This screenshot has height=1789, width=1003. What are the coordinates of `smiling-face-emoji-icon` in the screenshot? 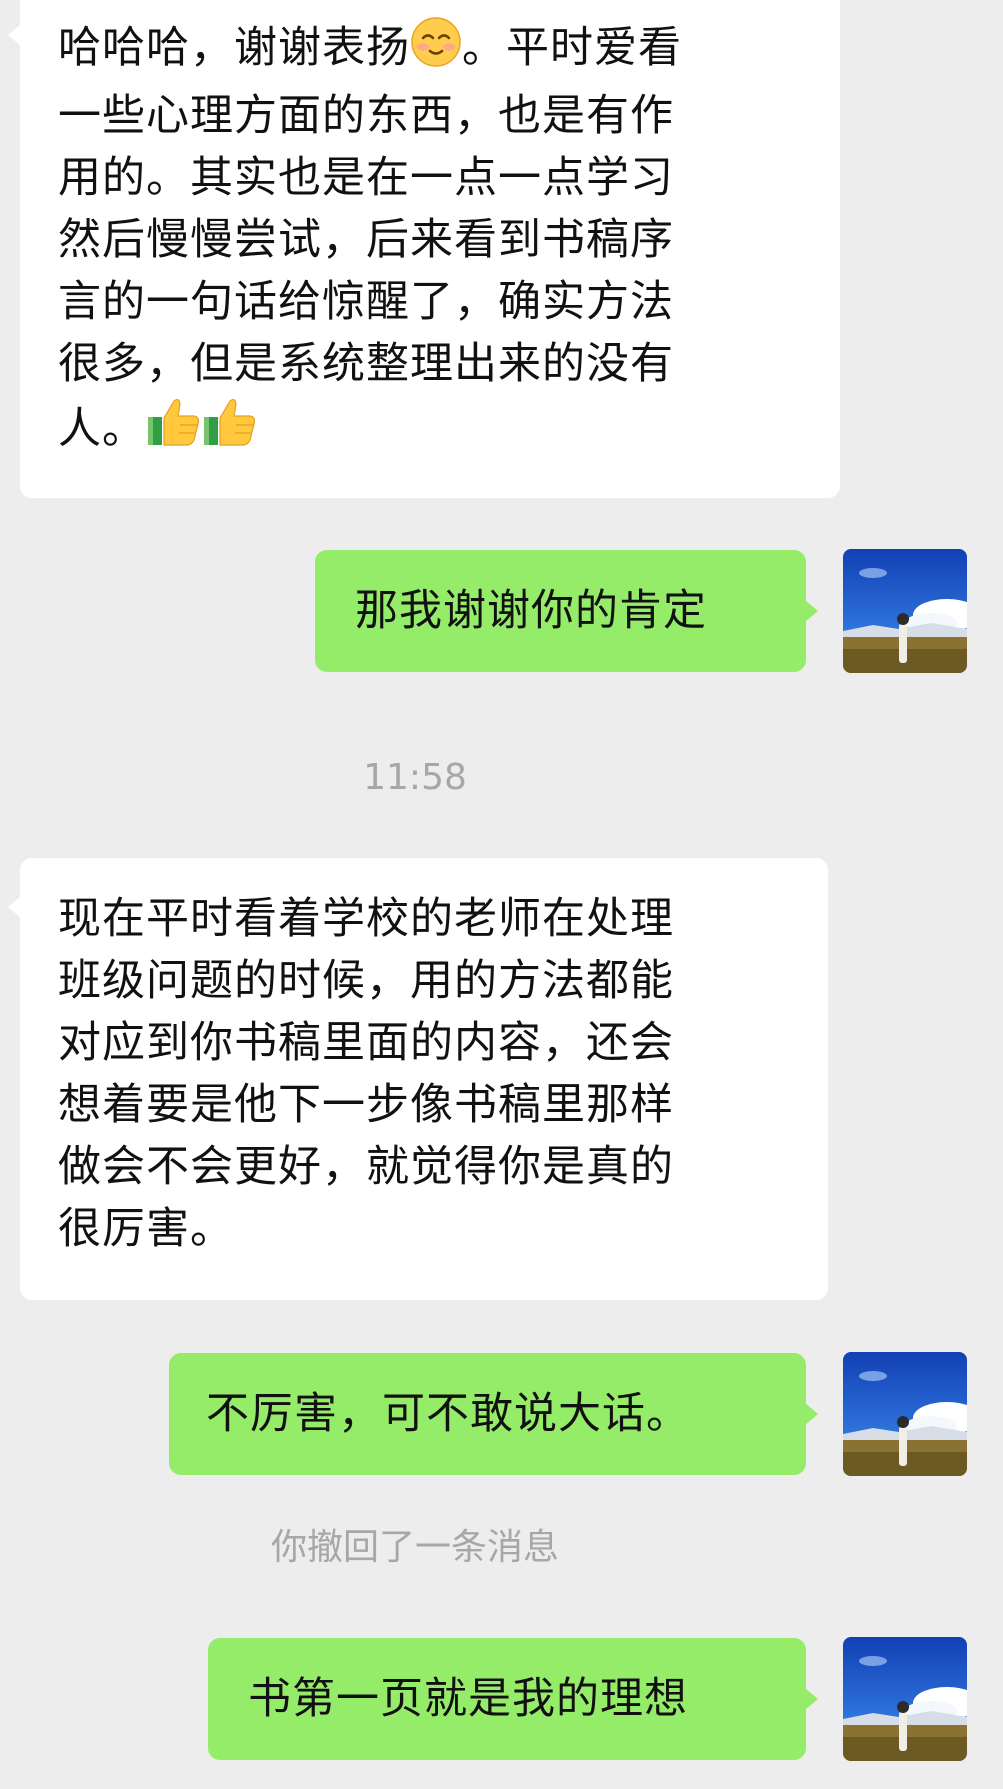 It's located at (436, 50).